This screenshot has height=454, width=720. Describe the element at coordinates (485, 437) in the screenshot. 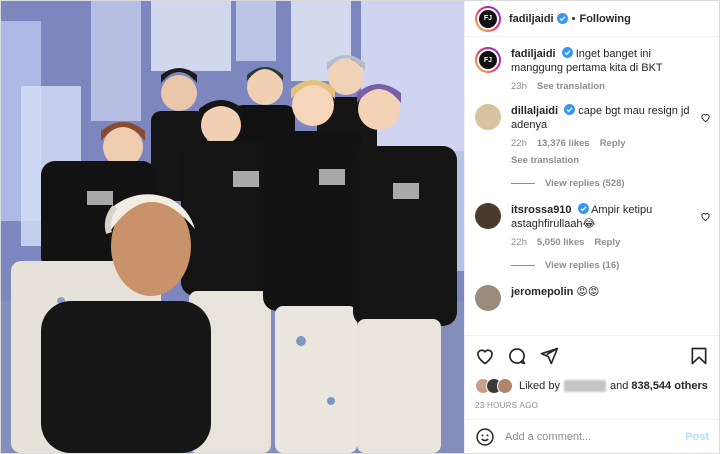

I see `emoji-icon` at that location.